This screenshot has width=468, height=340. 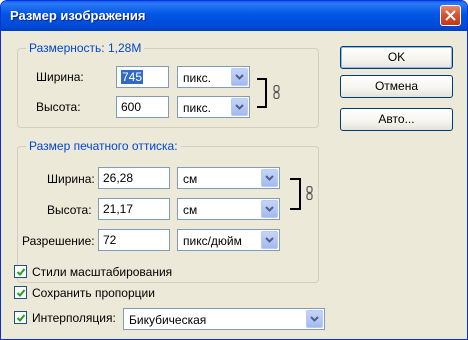 What do you see at coordinates (396, 57) in the screenshot?
I see `ok-button: OK` at bounding box center [396, 57].